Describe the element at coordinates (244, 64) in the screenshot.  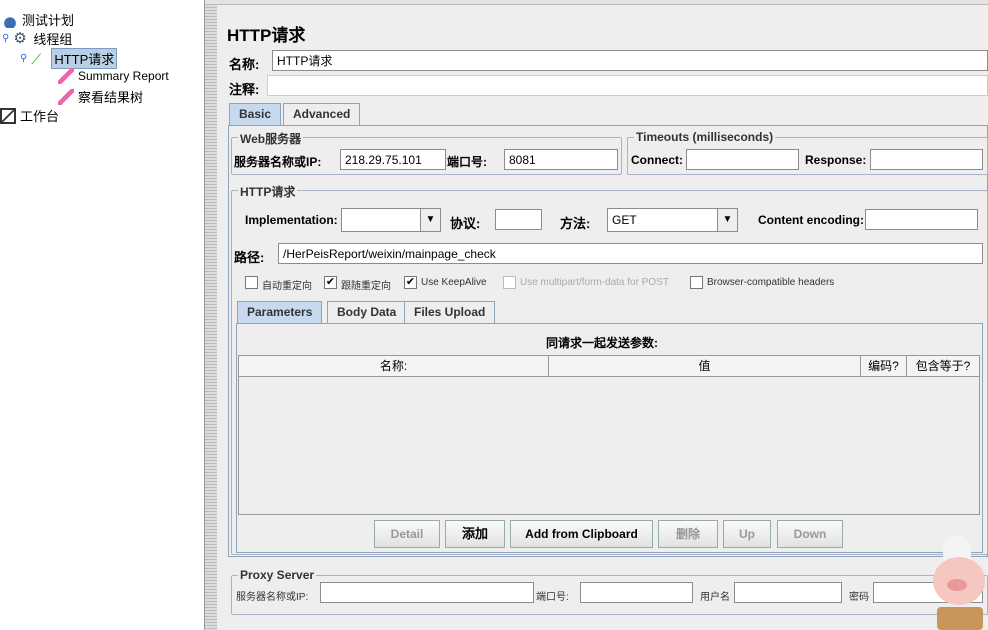
I see `name-label: 名称:` at that location.